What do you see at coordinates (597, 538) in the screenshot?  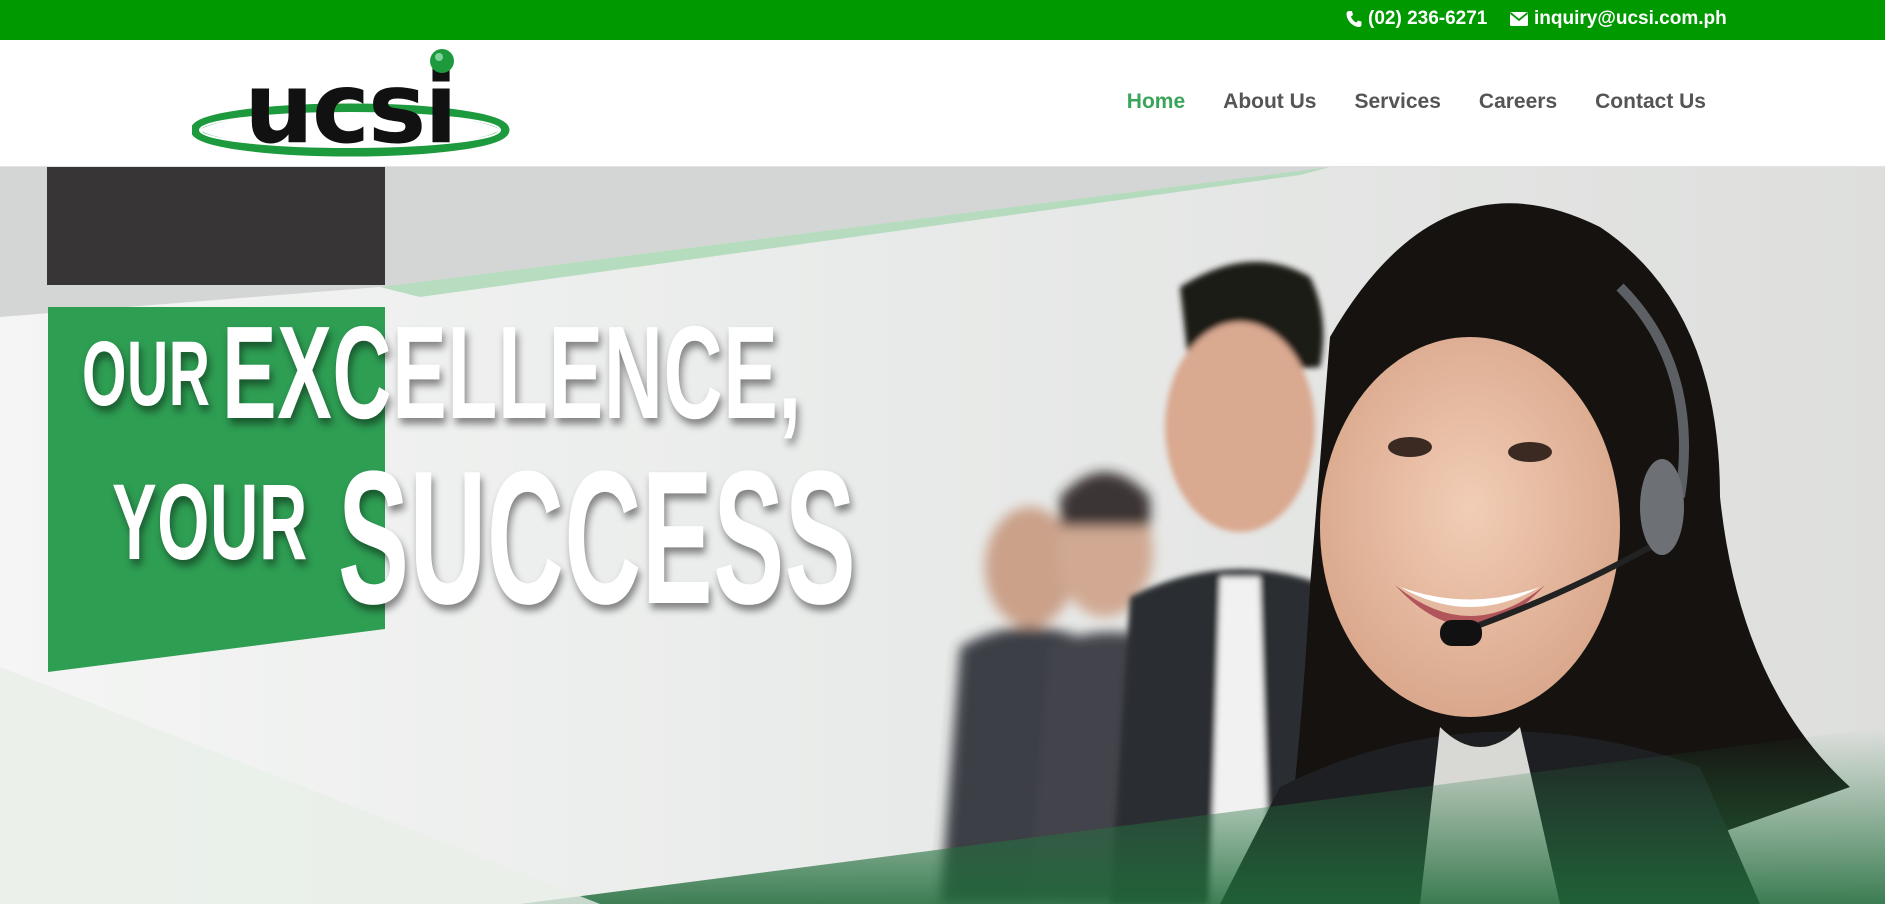 I see `headline-success: SUCCESS` at bounding box center [597, 538].